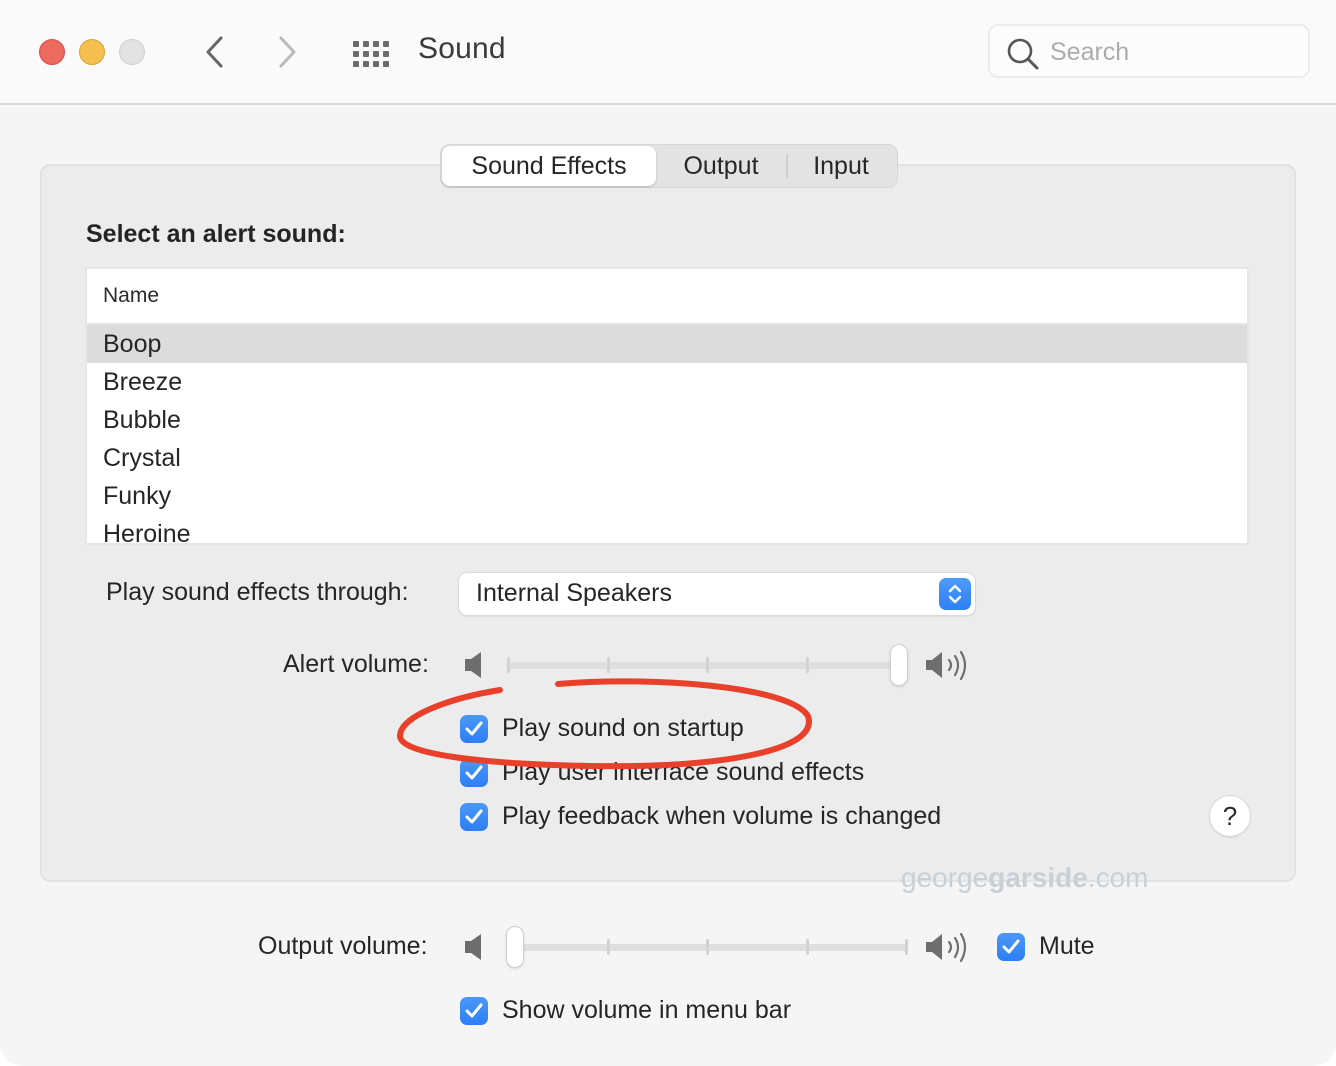 Image resolution: width=1336 pixels, height=1066 pixels. What do you see at coordinates (667, 420) in the screenshot?
I see `list-item: Bubble` at bounding box center [667, 420].